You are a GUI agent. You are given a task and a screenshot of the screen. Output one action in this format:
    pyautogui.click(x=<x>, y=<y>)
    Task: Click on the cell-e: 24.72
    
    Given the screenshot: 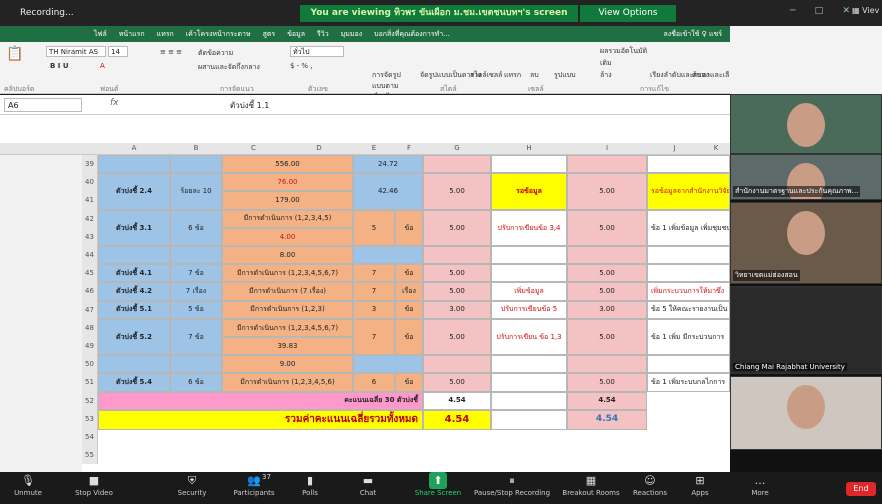 What is the action you would take?
    pyautogui.click(x=388, y=164)
    